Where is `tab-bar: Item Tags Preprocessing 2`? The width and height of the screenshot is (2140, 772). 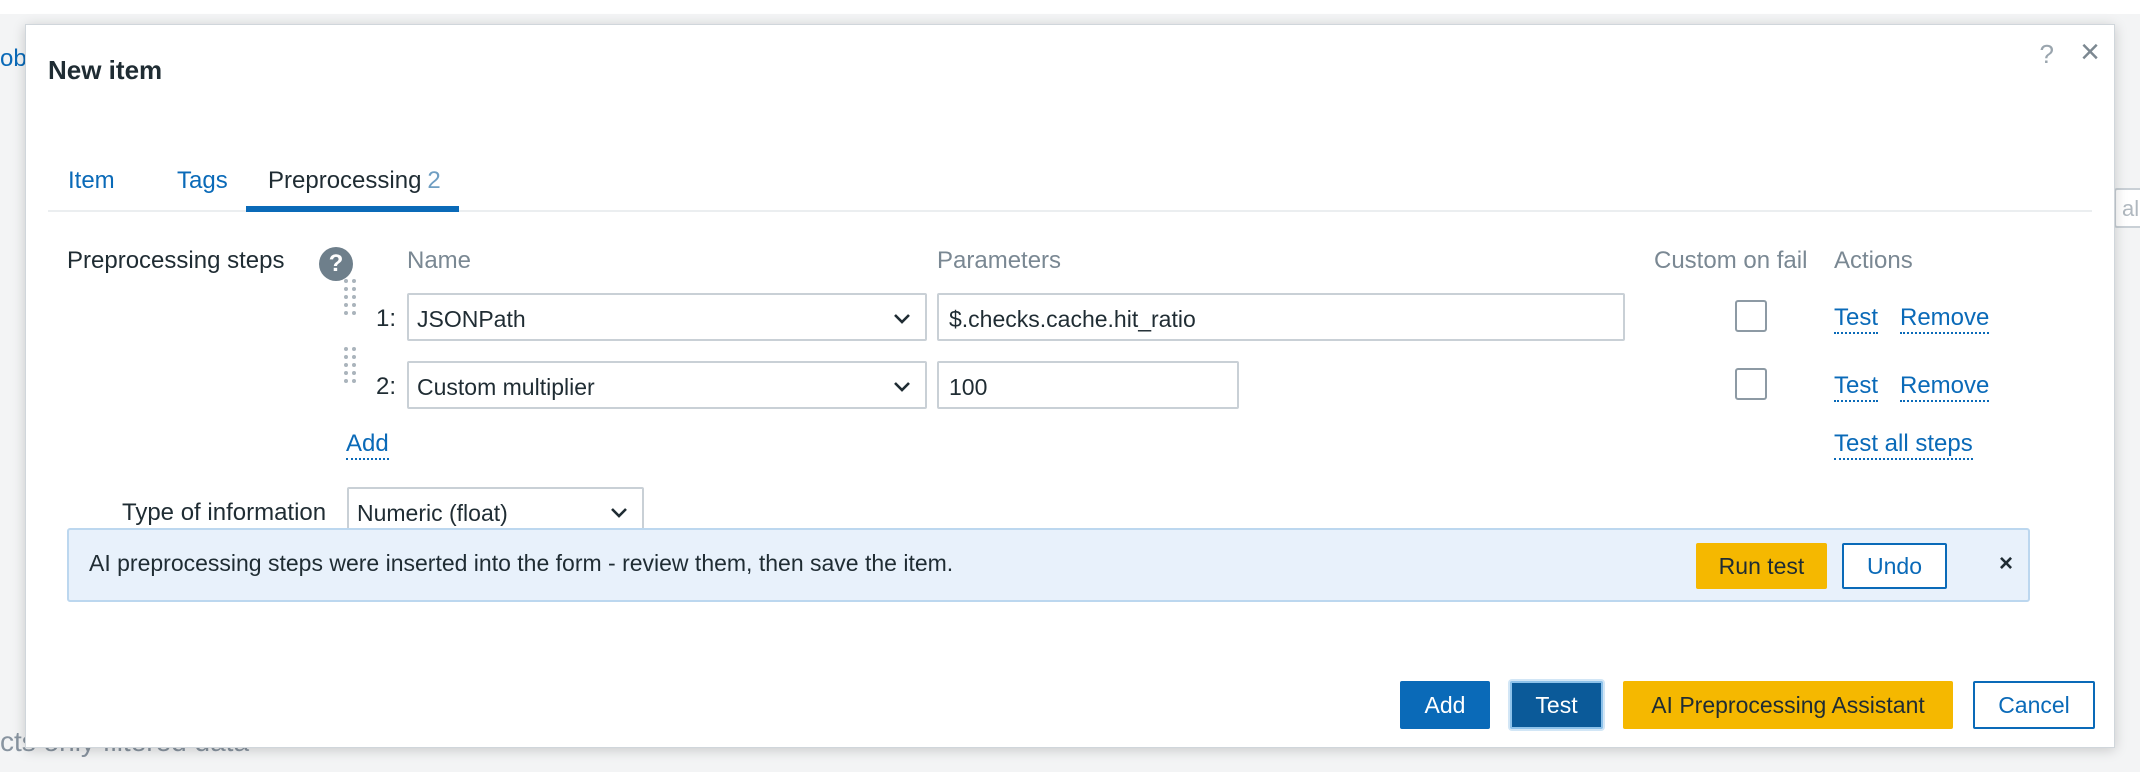
tab-bar: Item Tags Preprocessing 2 is located at coordinates (1070, 178).